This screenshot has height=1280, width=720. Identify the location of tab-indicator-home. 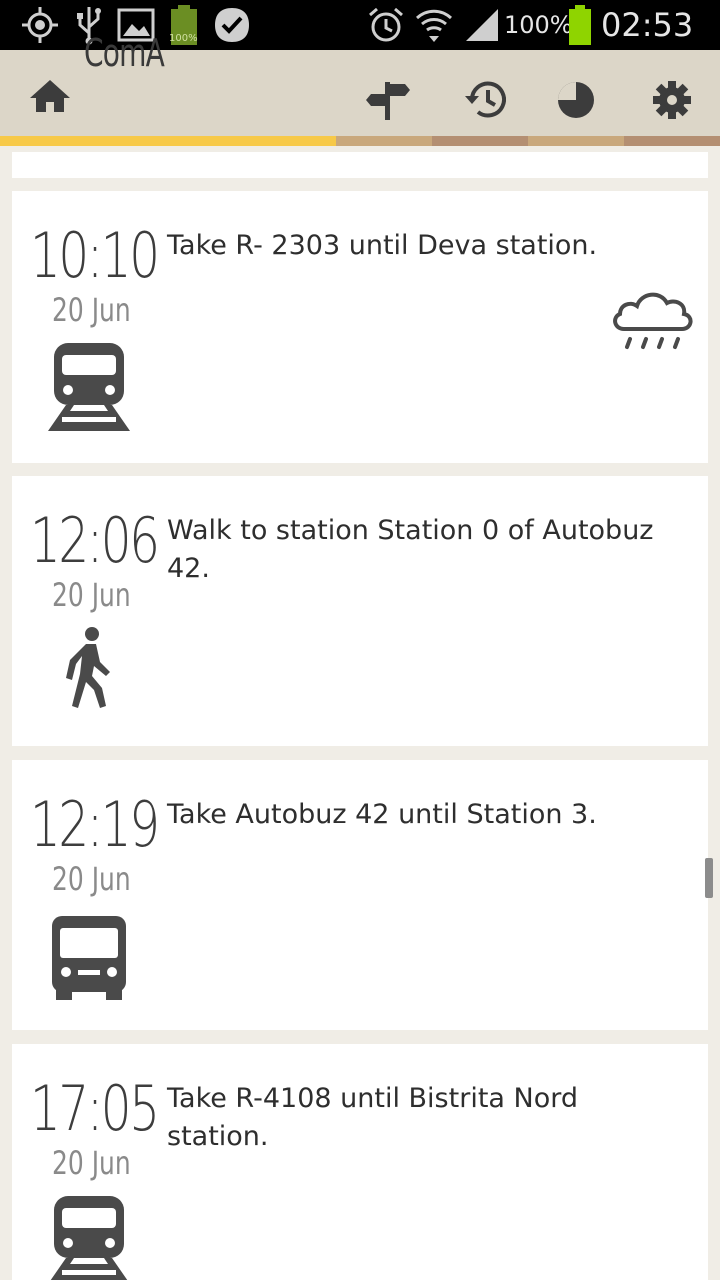
(168, 141).